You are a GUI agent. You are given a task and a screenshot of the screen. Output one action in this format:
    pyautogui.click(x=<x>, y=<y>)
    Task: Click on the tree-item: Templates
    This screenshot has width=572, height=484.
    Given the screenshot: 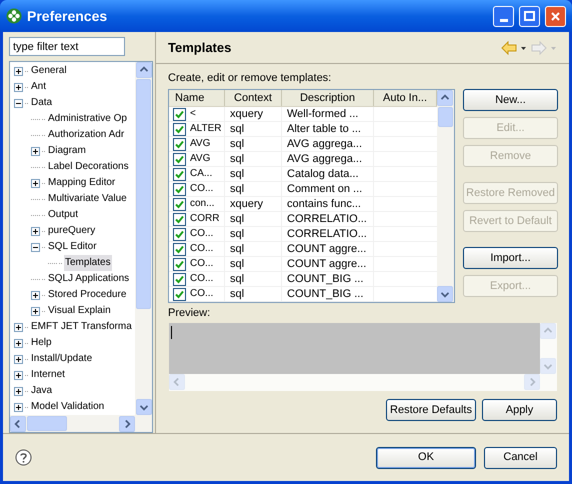 What is the action you would take?
    pyautogui.click(x=88, y=263)
    